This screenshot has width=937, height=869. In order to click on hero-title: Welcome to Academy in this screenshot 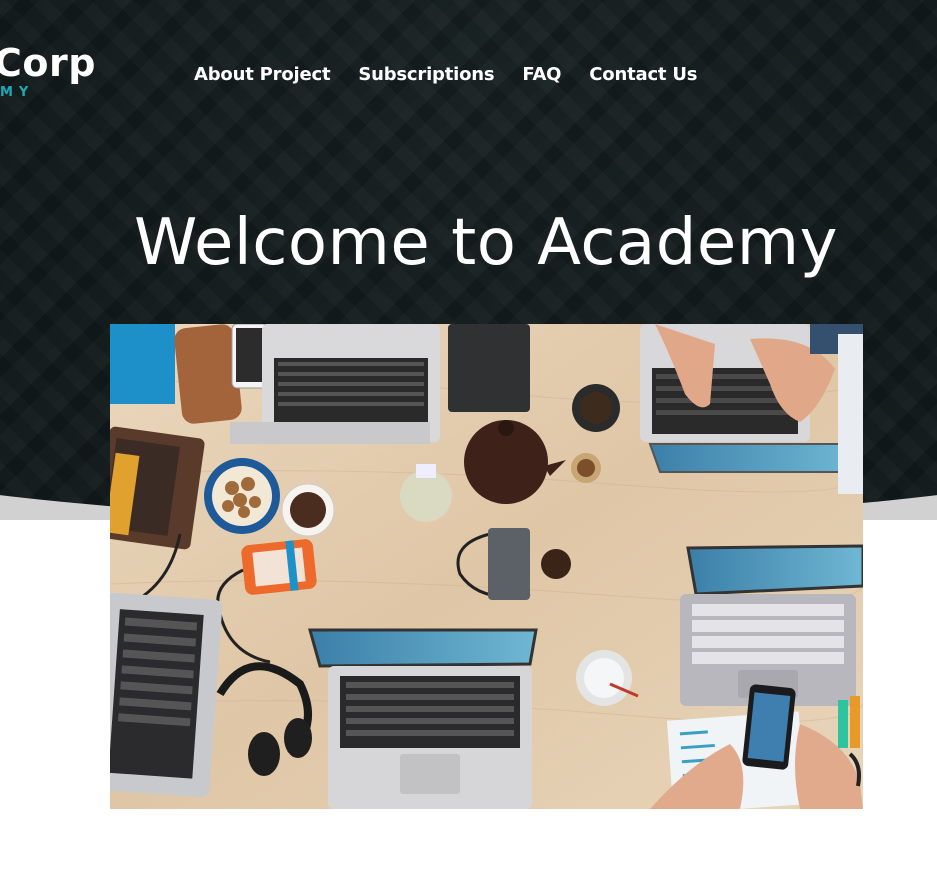, I will do `click(486, 243)`.